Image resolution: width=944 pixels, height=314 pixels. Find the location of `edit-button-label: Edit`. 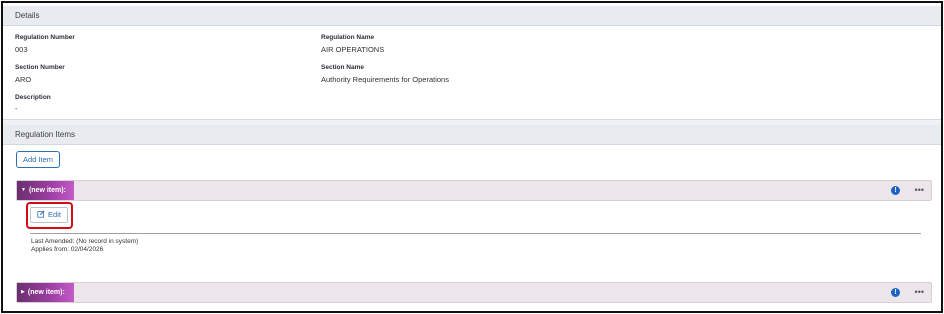

edit-button-label: Edit is located at coordinates (54, 214).